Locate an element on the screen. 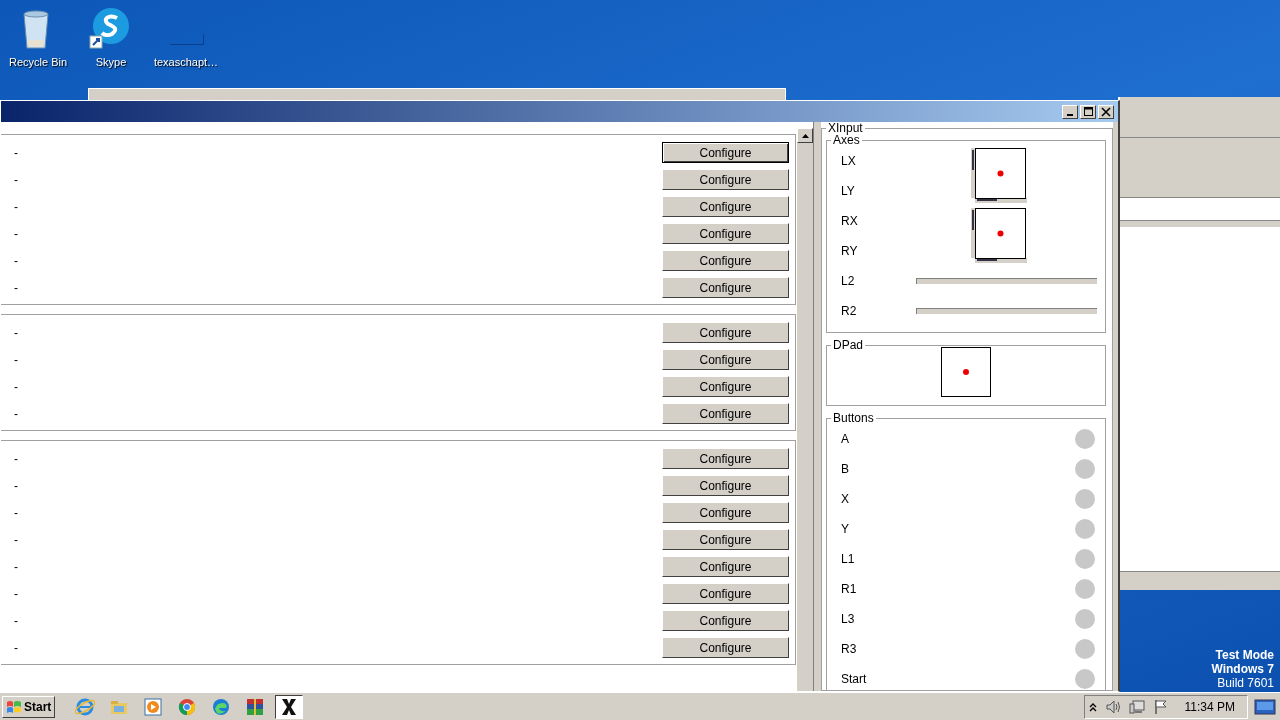 This screenshot has height=720, width=1280. taskbar-app-button is located at coordinates (289, 706).